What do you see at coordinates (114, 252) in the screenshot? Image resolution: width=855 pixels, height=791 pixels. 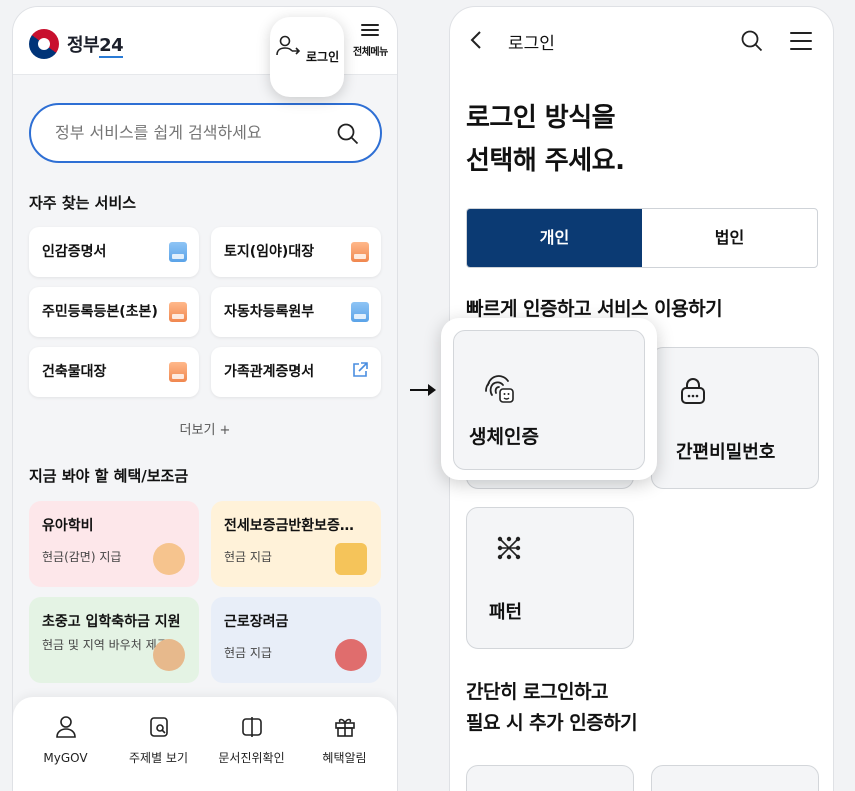 I see `service-item: 인감증명서` at bounding box center [114, 252].